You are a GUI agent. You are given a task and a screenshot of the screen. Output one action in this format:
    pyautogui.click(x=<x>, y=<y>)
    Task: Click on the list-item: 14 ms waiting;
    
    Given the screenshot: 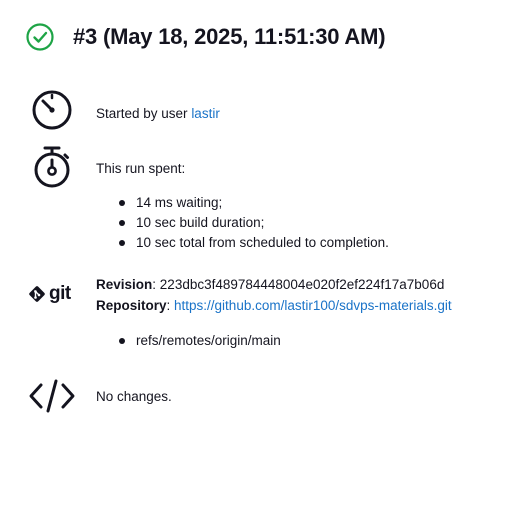 What is the action you would take?
    pyautogui.click(x=242, y=203)
    